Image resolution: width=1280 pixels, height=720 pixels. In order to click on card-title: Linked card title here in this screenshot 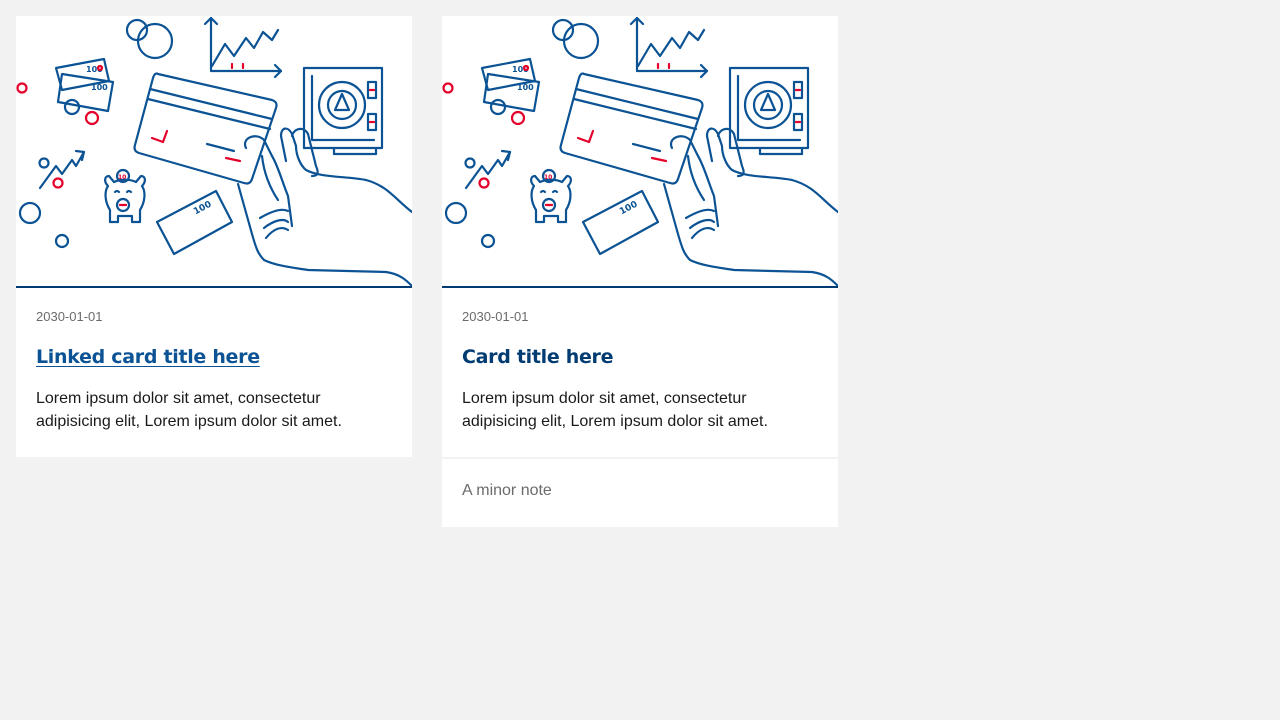, I will do `click(214, 357)`.